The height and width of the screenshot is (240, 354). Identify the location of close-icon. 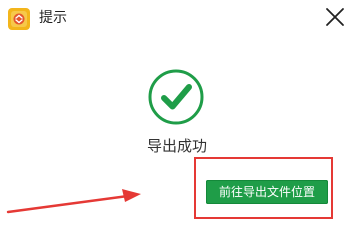
(335, 17).